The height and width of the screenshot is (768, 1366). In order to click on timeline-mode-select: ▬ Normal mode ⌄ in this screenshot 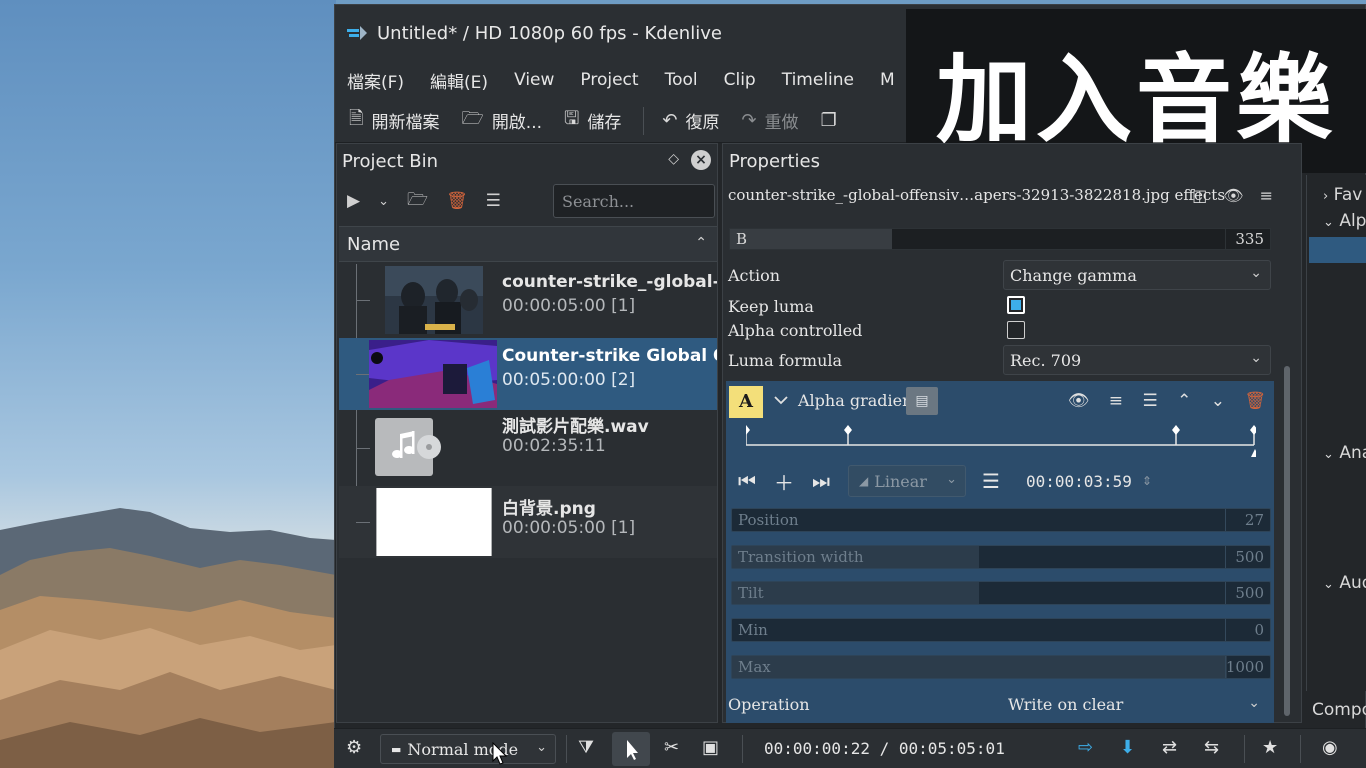, I will do `click(468, 749)`.